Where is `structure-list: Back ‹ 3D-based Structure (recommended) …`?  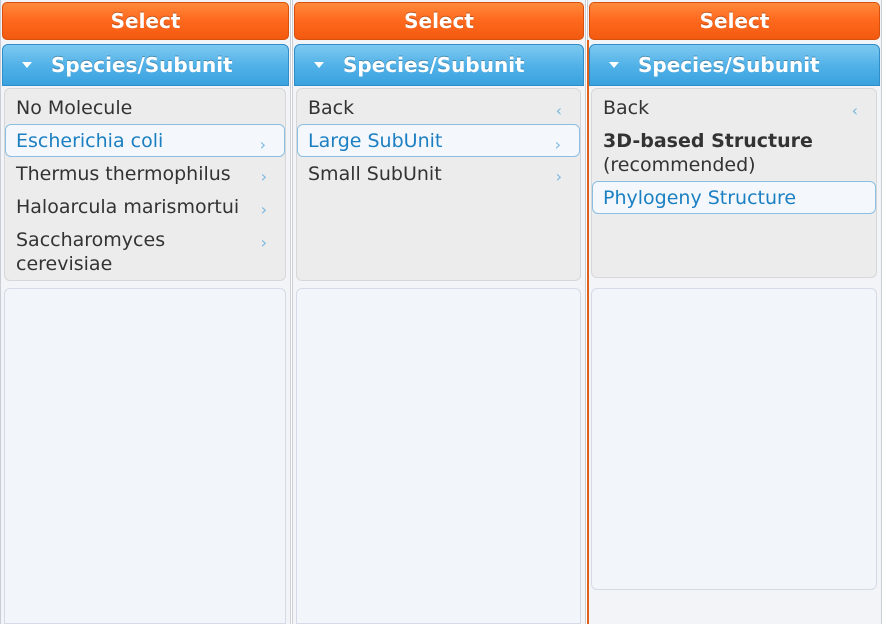 structure-list: Back ‹ 3D-based Structure (recommended) … is located at coordinates (734, 183).